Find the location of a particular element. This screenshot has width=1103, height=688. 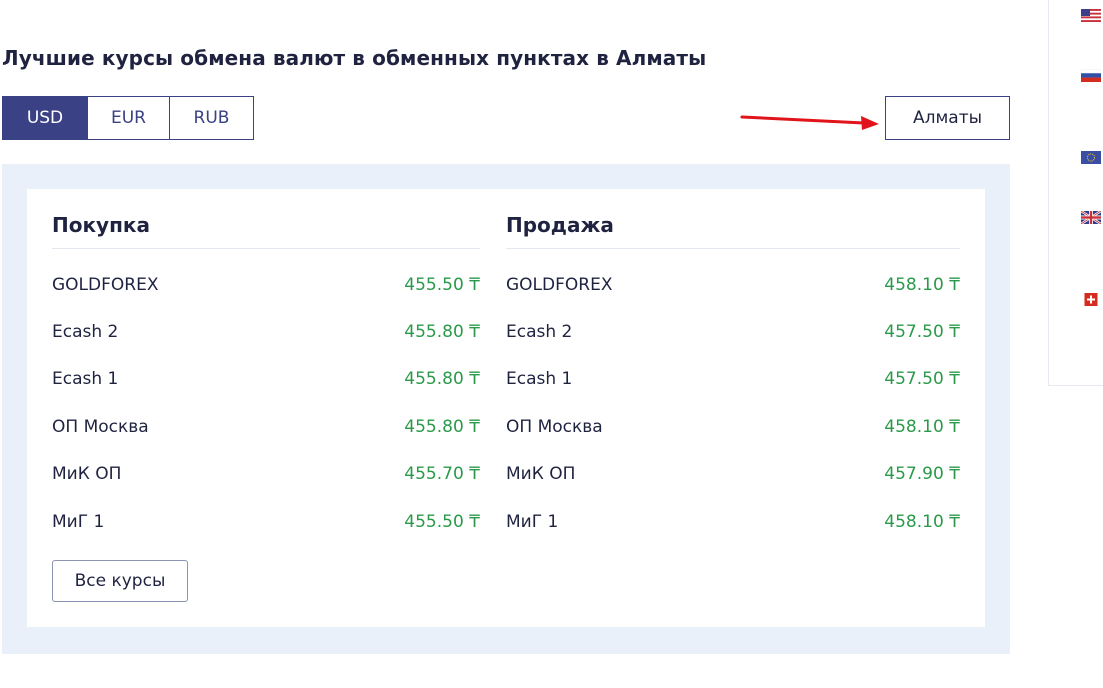

rate-row: ОП Москва 458.10 ₸ is located at coordinates (733, 426).